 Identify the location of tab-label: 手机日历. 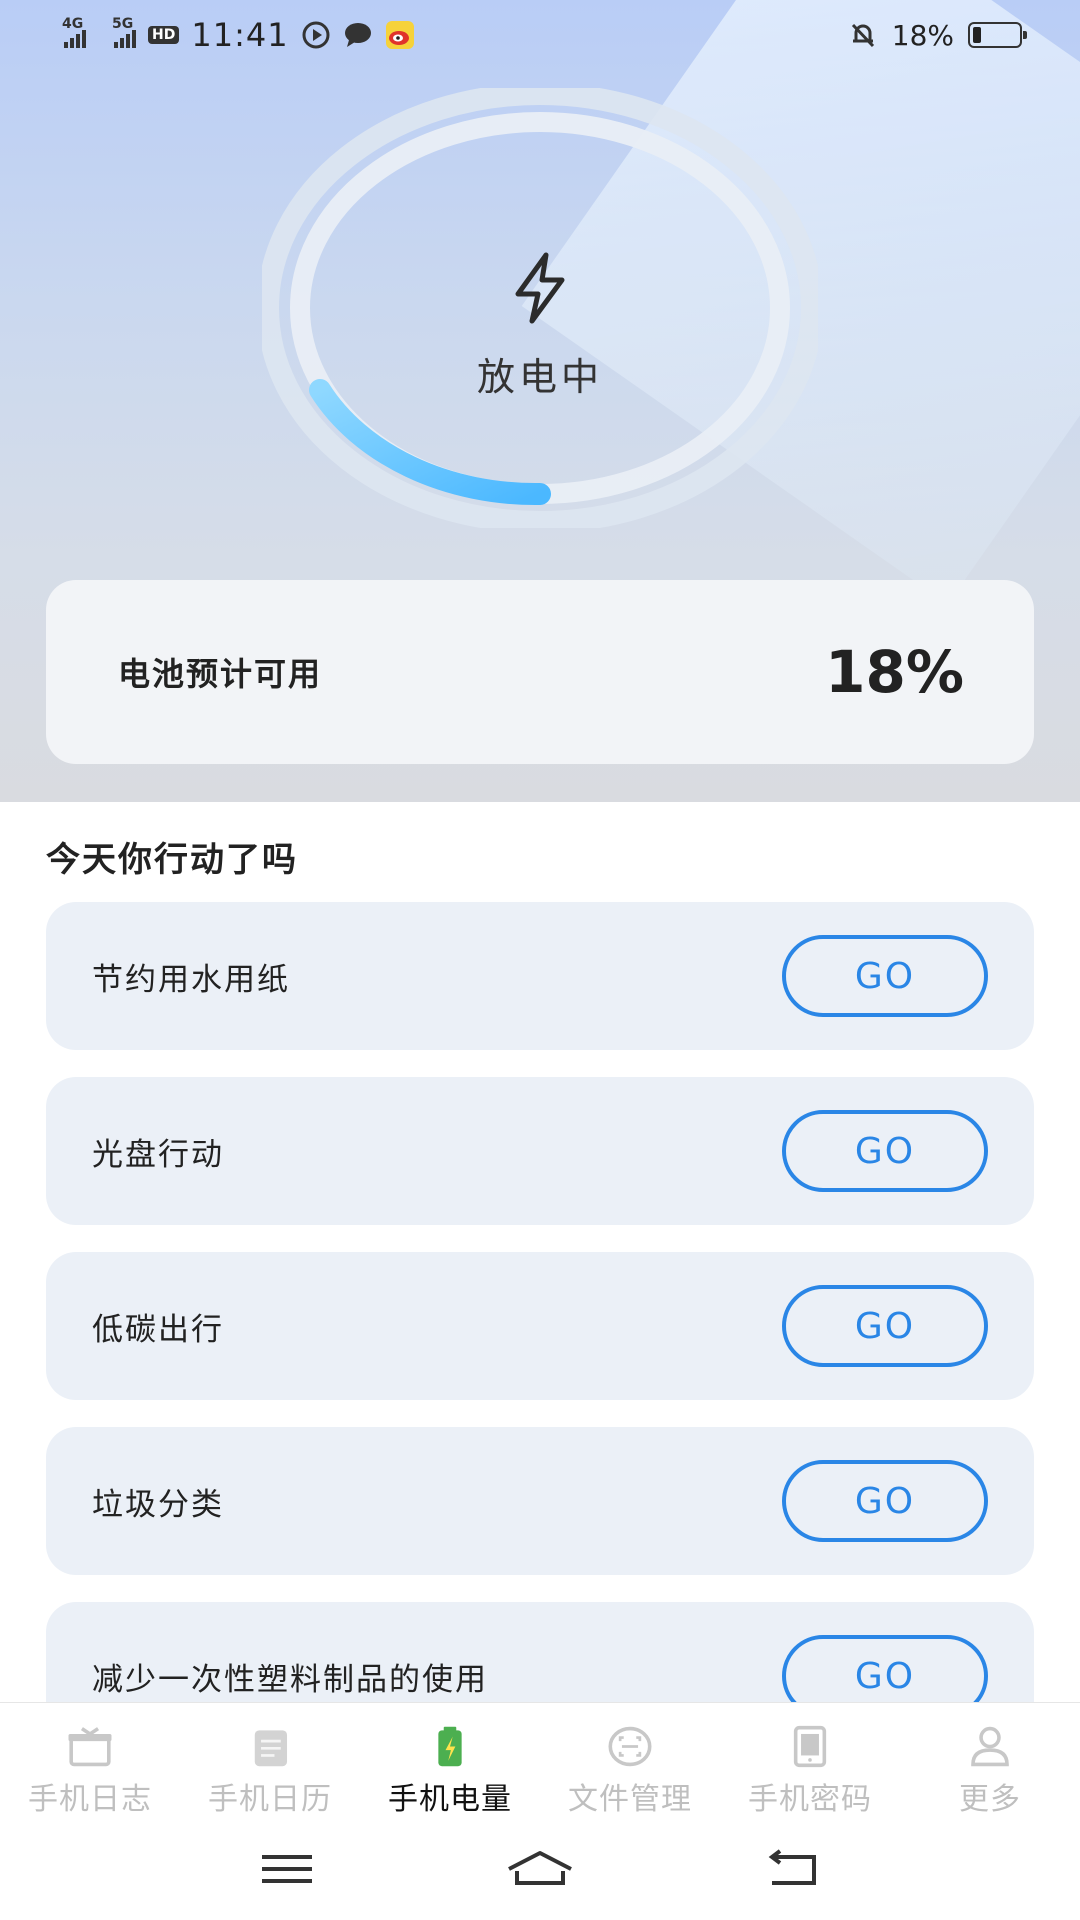
(270, 1799).